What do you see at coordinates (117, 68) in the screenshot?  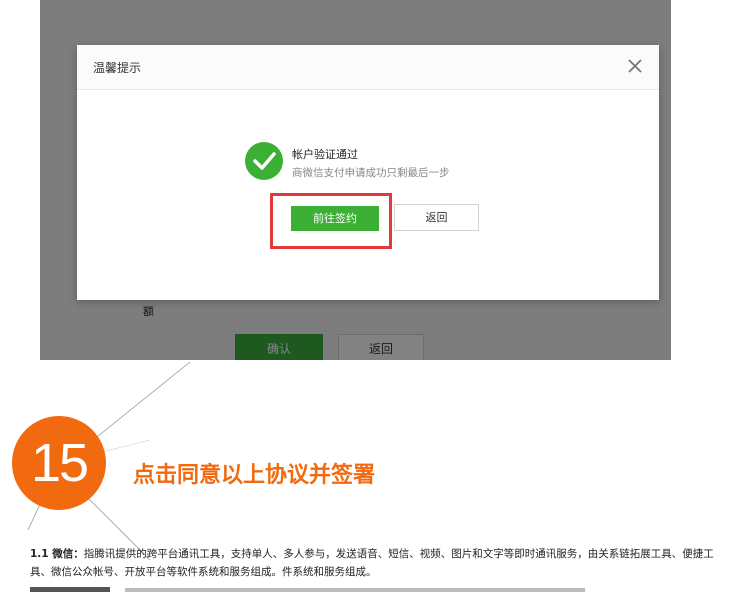 I see `modal-title: 温馨提示` at bounding box center [117, 68].